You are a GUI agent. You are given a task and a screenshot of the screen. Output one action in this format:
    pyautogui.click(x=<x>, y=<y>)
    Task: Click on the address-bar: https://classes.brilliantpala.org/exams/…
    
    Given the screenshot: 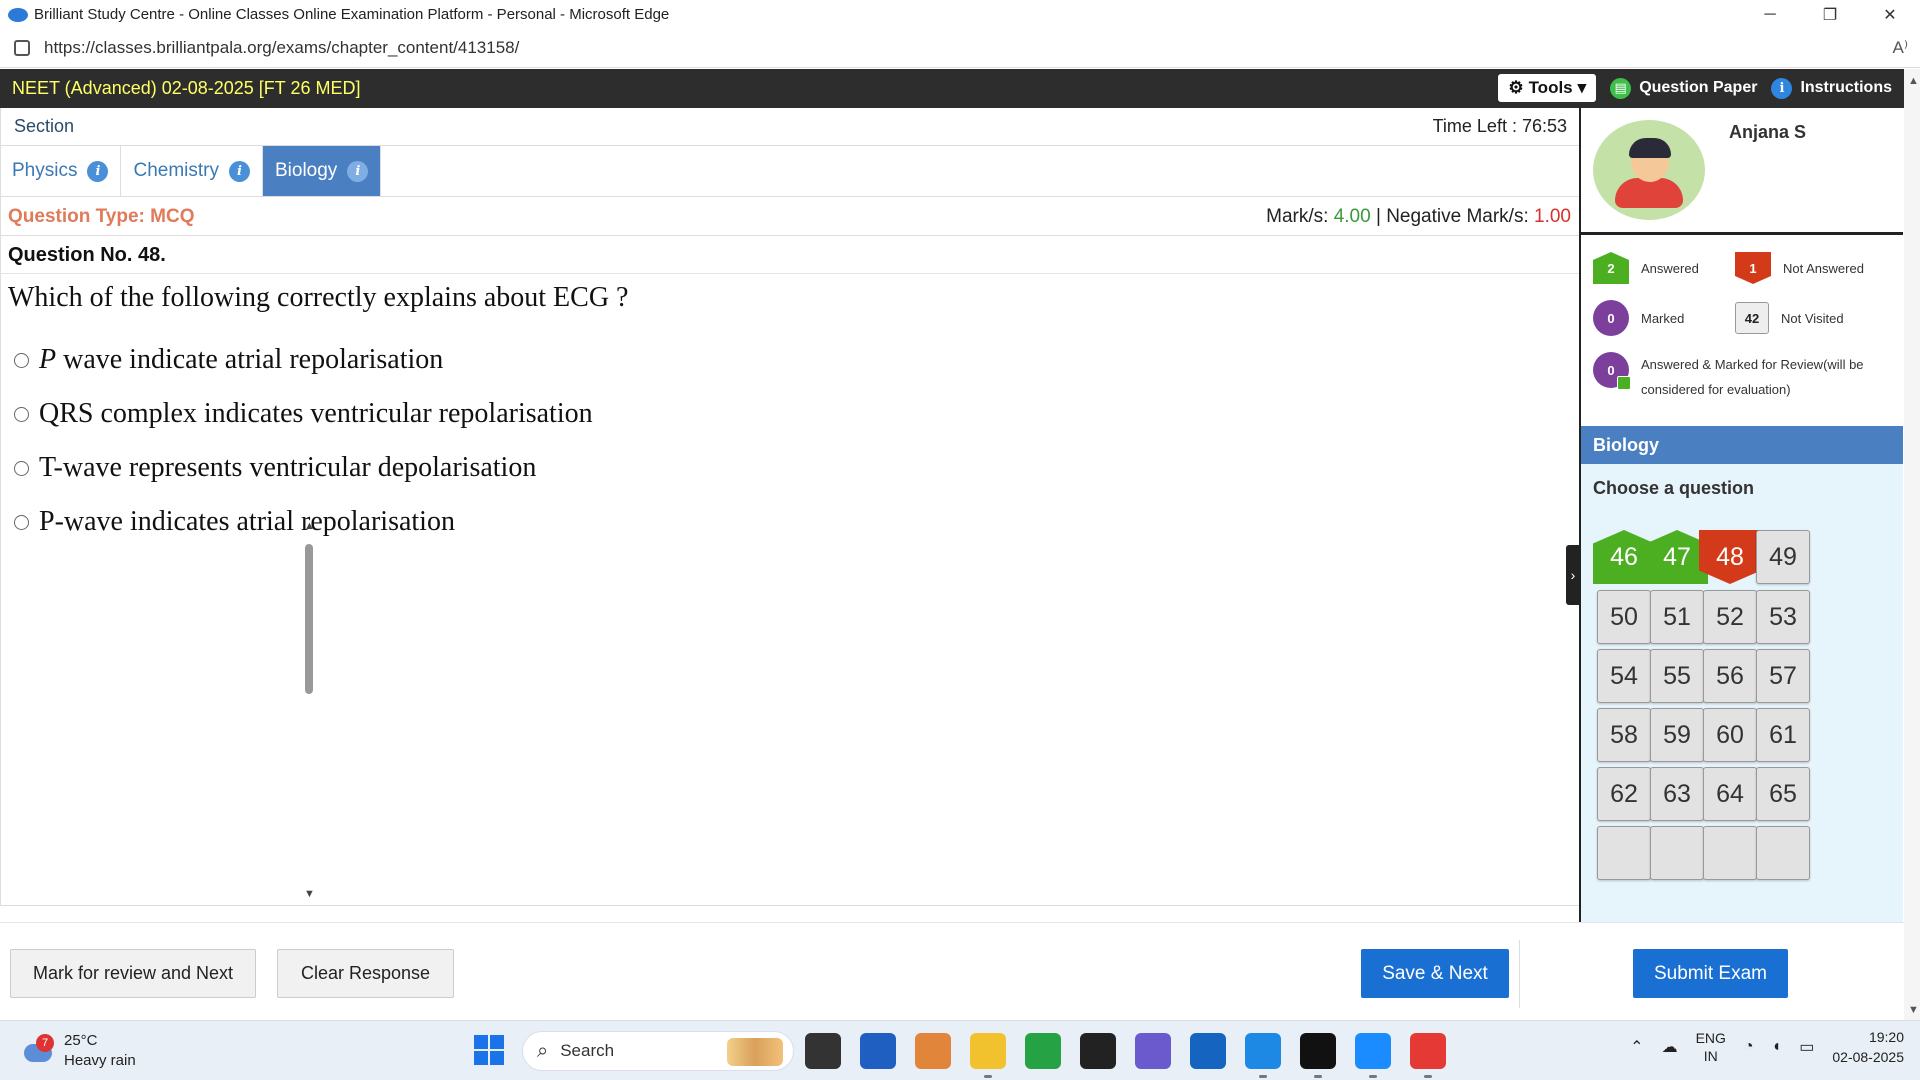 What is the action you would take?
    pyautogui.click(x=960, y=48)
    